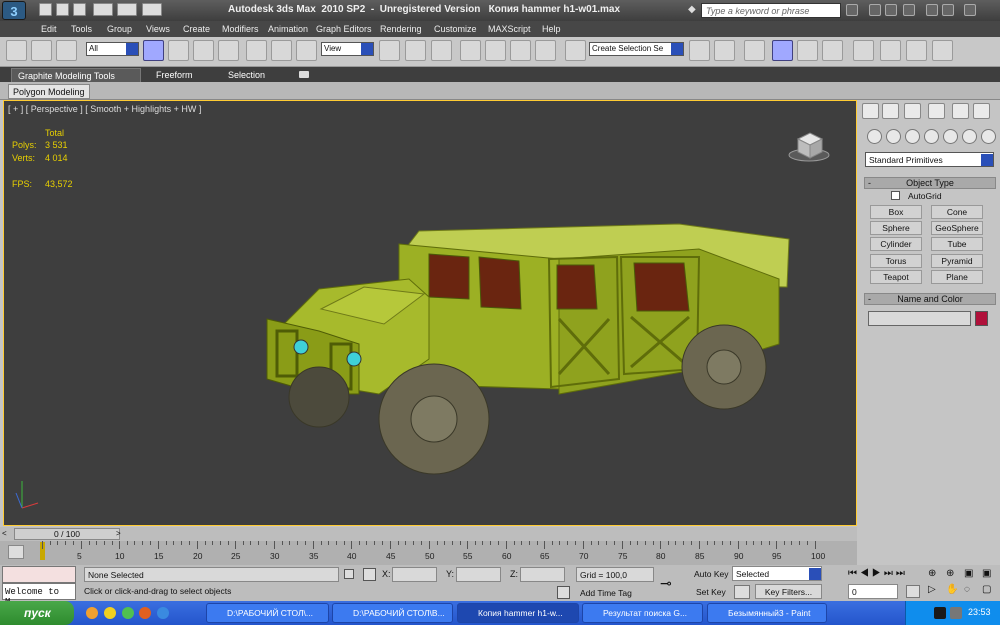  I want to click on spinner-snap-icon, so click(545, 50).